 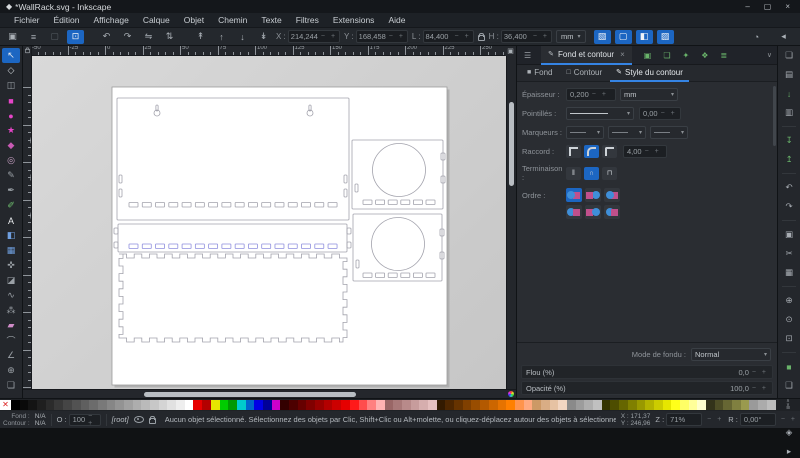 I want to click on join-bevel-button, so click(x=609, y=151).